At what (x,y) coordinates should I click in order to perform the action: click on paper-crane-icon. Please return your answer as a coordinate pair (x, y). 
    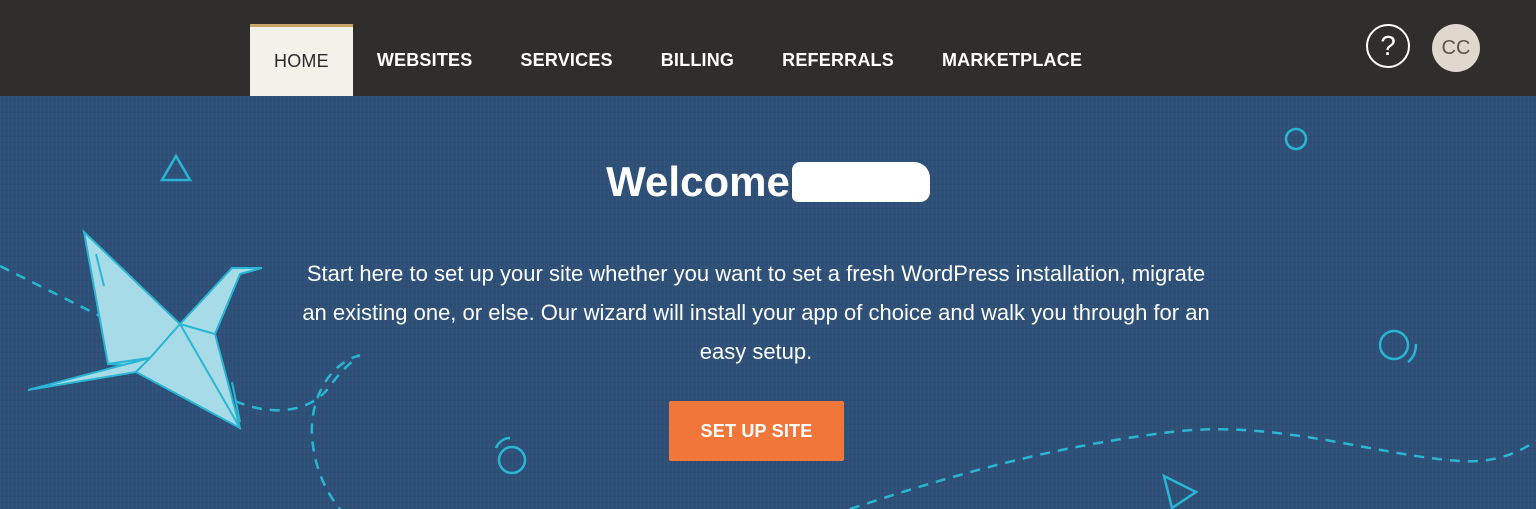
    Looking at the image, I should click on (145, 329).